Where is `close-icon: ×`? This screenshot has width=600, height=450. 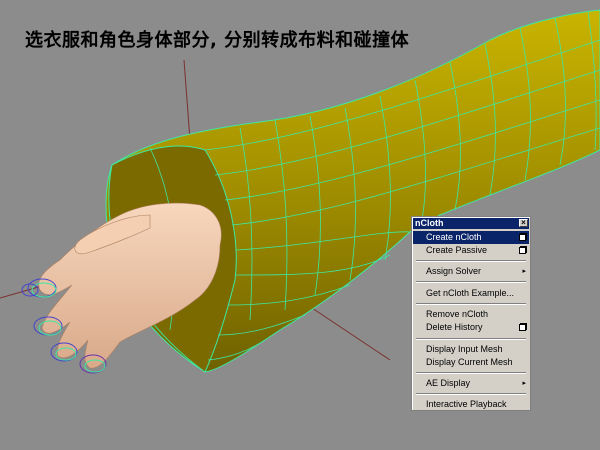
close-icon: × is located at coordinates (523, 223).